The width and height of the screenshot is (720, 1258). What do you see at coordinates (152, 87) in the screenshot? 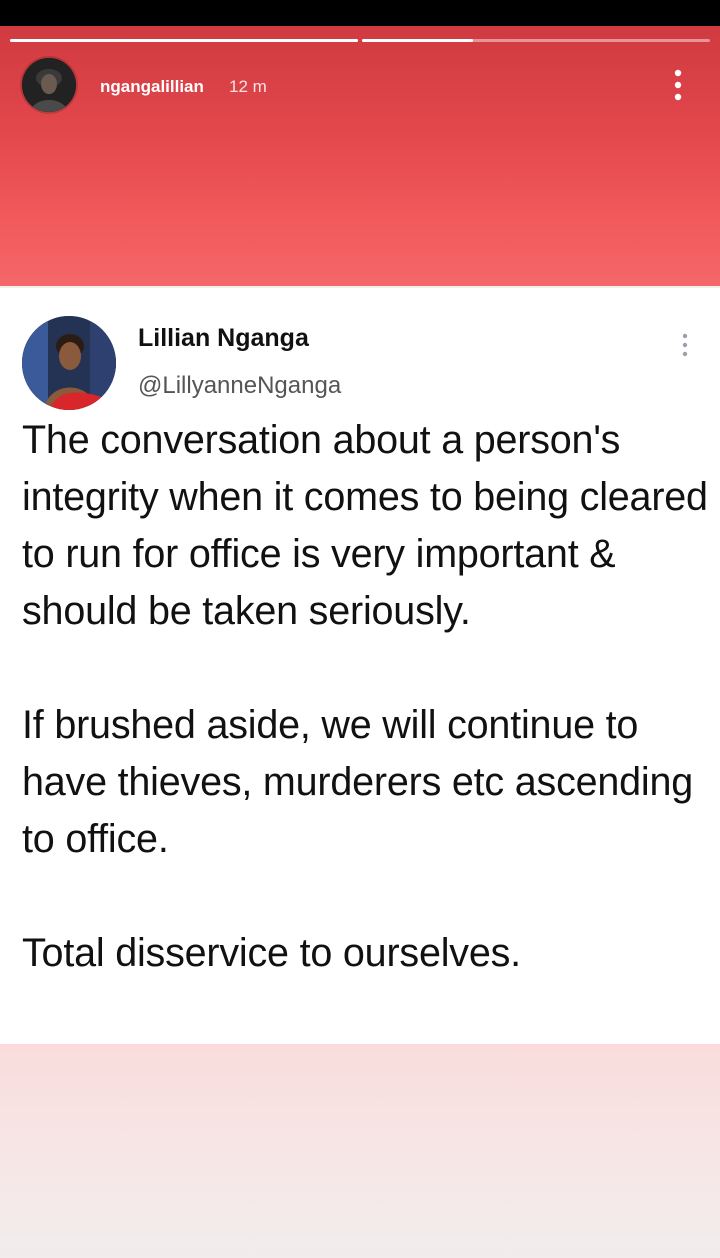
I see `story-username: ngangalillian` at bounding box center [152, 87].